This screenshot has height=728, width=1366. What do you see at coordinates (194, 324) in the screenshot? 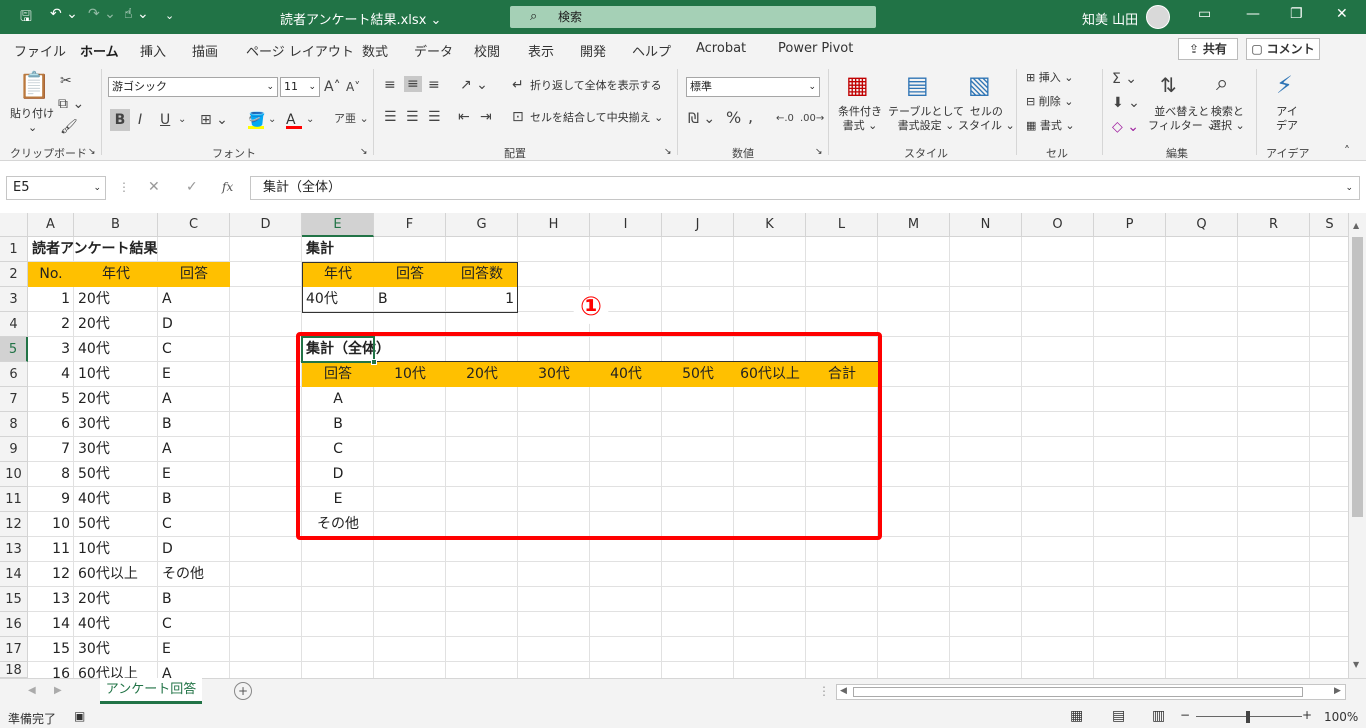
I see `cell: D` at bounding box center [194, 324].